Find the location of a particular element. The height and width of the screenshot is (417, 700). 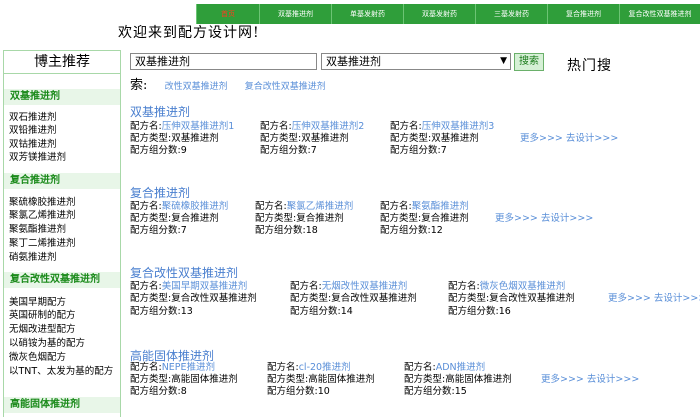

sidebar-item: 双芳镁推进剂 is located at coordinates (37, 157).